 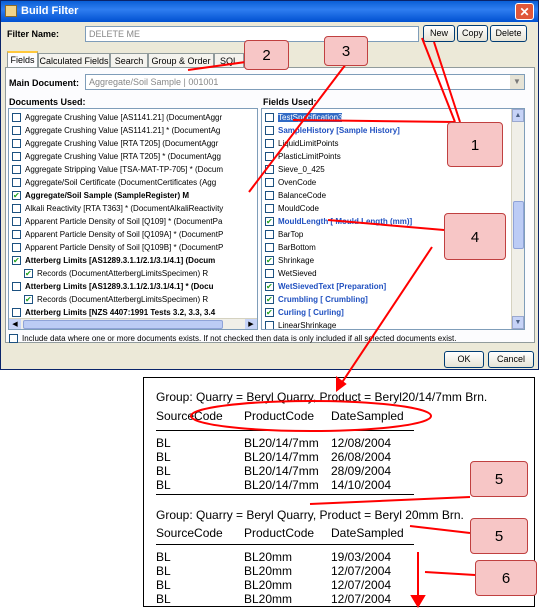 I want to click on callout-1-pointer-a, so click(x=438, y=80).